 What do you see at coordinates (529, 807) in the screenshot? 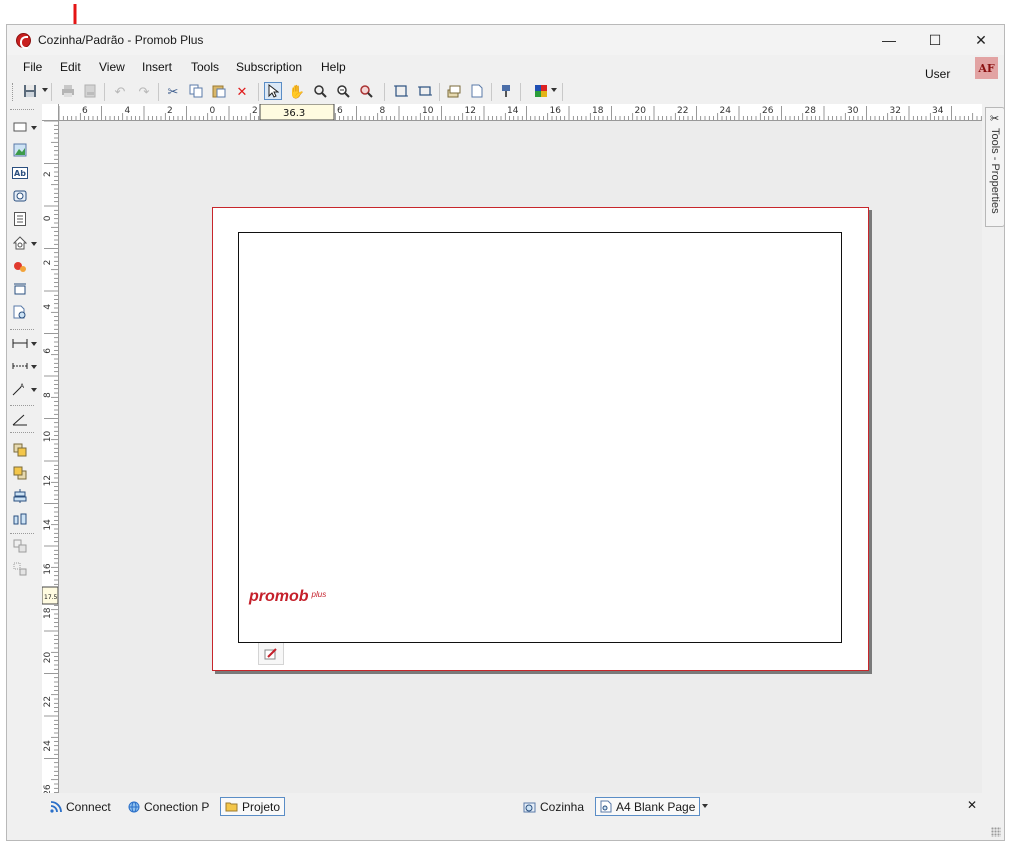
I see `scene-icon` at bounding box center [529, 807].